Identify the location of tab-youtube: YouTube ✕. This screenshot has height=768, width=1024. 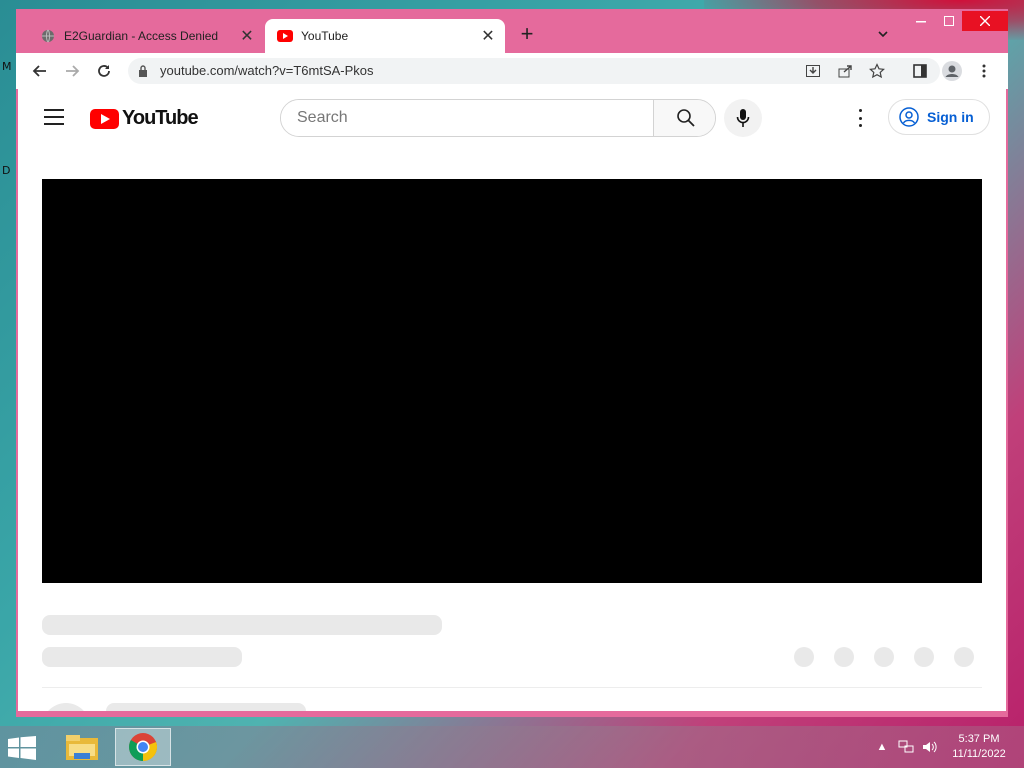
(385, 36).